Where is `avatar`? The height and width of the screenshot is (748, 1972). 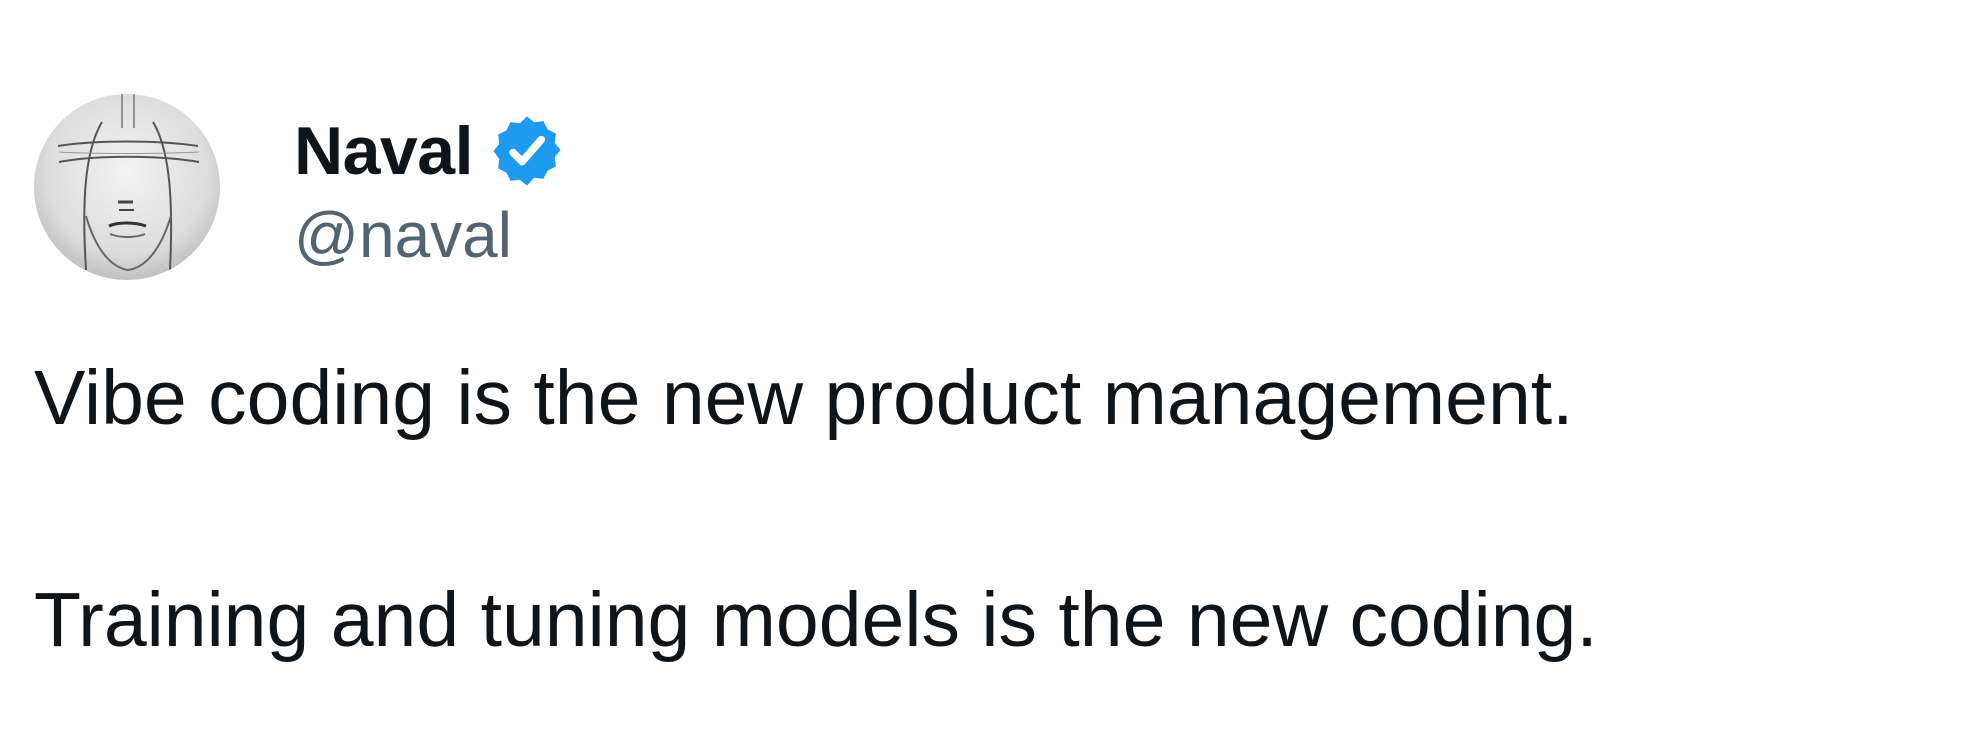
avatar is located at coordinates (127, 187).